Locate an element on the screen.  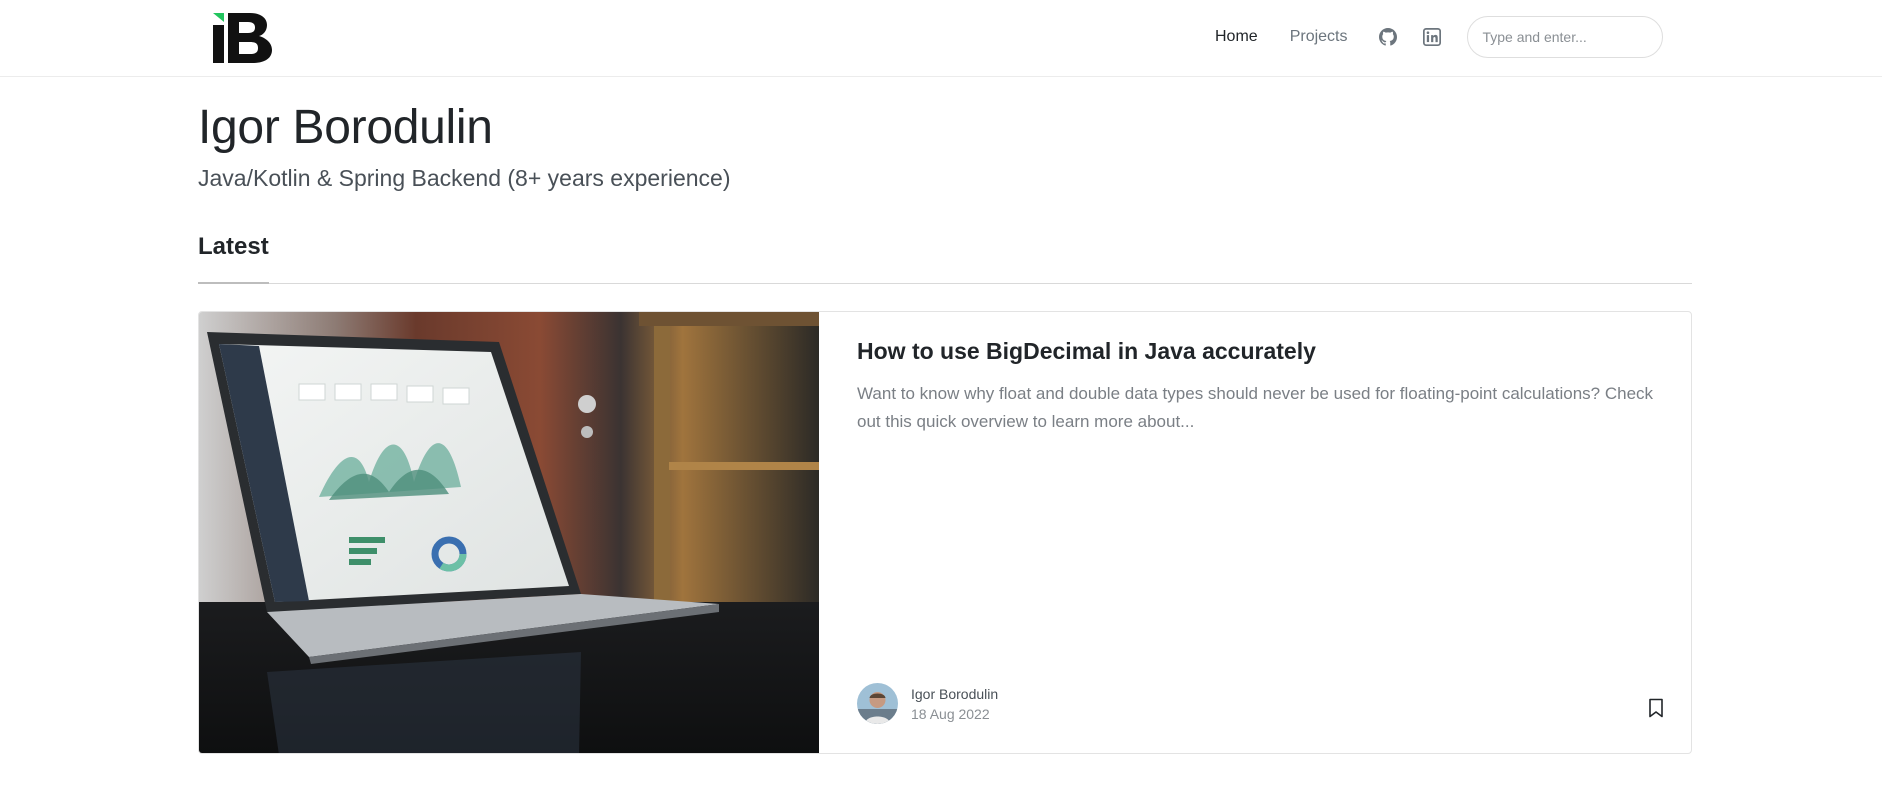
nav-projects: Projects is located at coordinates (1319, 37).